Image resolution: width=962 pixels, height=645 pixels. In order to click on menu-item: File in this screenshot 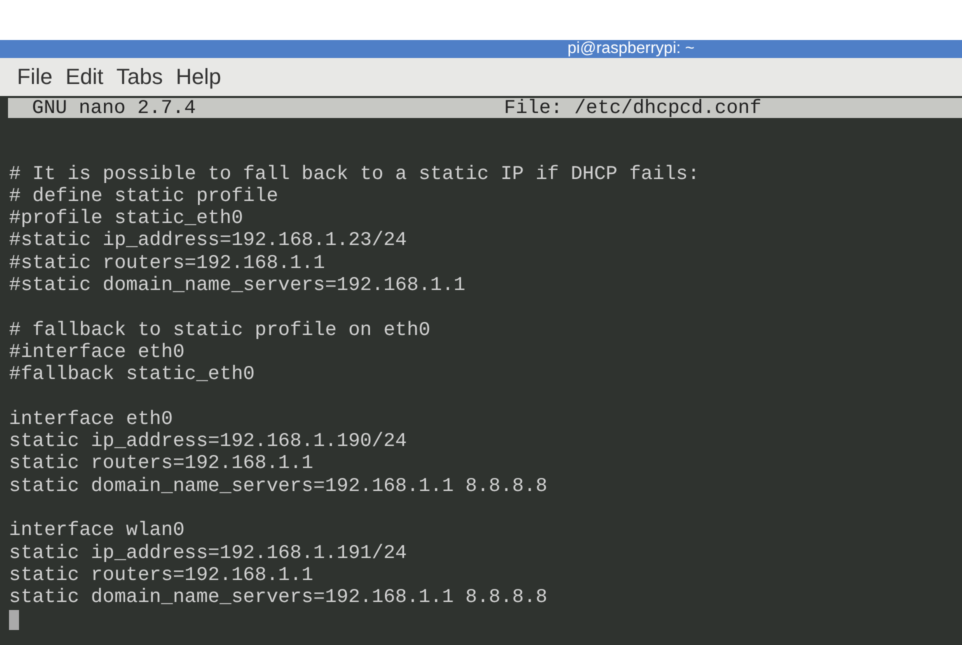, I will do `click(34, 77)`.